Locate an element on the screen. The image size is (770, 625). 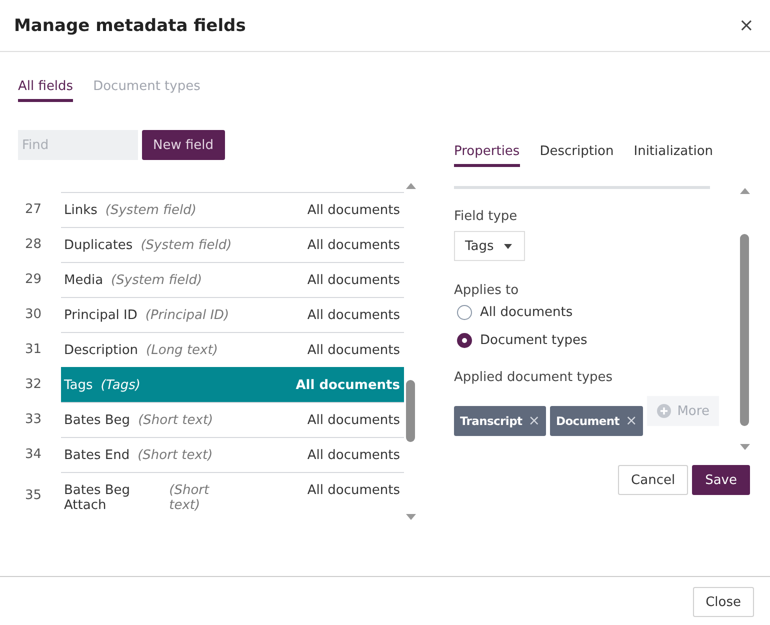
row-number: 32 is located at coordinates (33, 384).